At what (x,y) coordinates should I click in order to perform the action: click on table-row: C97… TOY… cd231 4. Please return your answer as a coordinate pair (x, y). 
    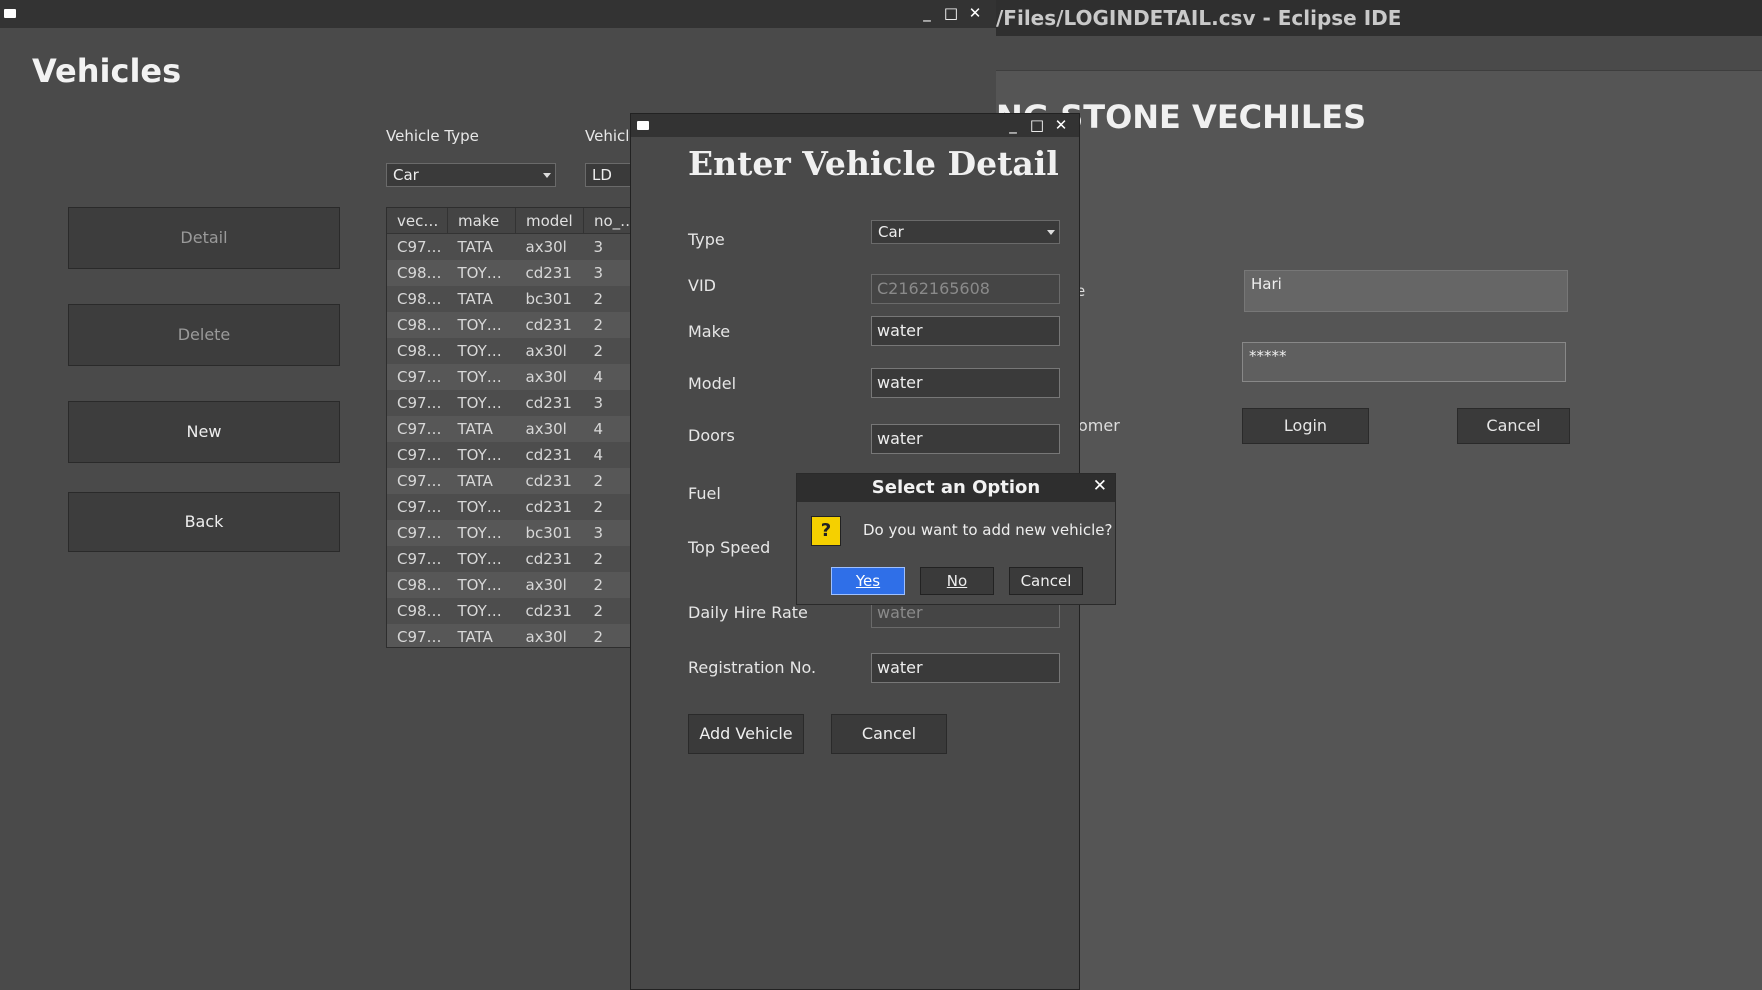
    Looking at the image, I should click on (509, 455).